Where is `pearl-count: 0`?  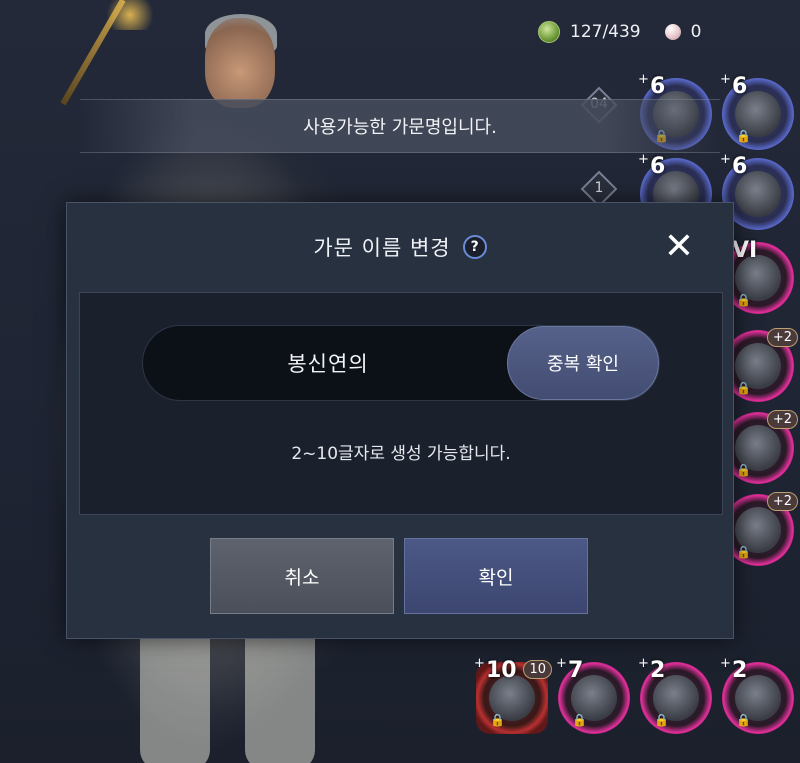
pearl-count: 0 is located at coordinates (696, 32).